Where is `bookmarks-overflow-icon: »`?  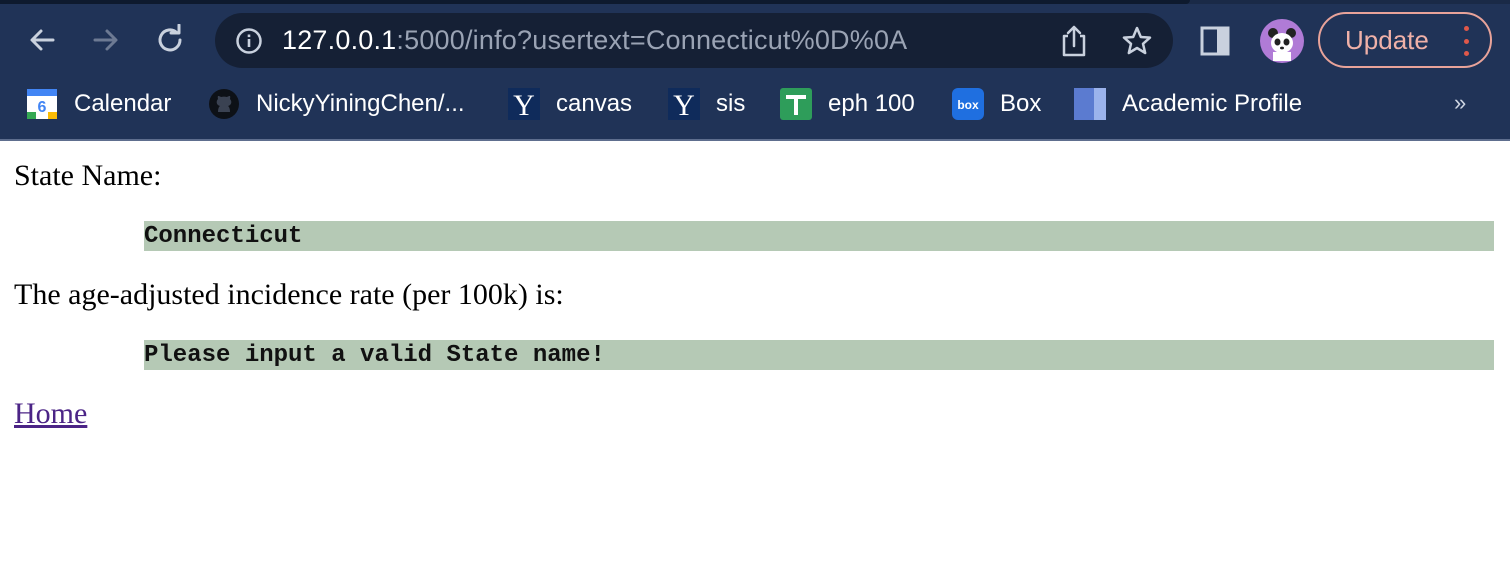
bookmarks-overflow-icon: » is located at coordinates (1460, 103).